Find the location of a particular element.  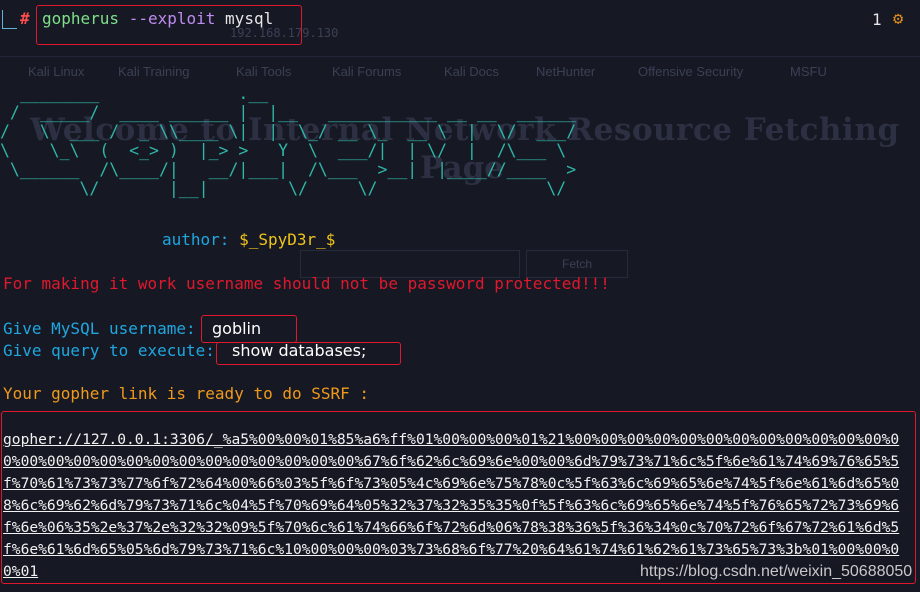

bookmark-kali-forums: Kali Forums is located at coordinates (366, 71).